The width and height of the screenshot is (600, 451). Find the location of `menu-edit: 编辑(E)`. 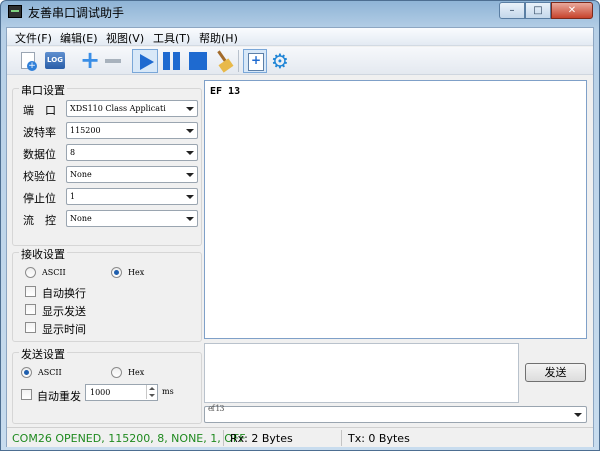

menu-edit: 编辑(E) is located at coordinates (79, 38).